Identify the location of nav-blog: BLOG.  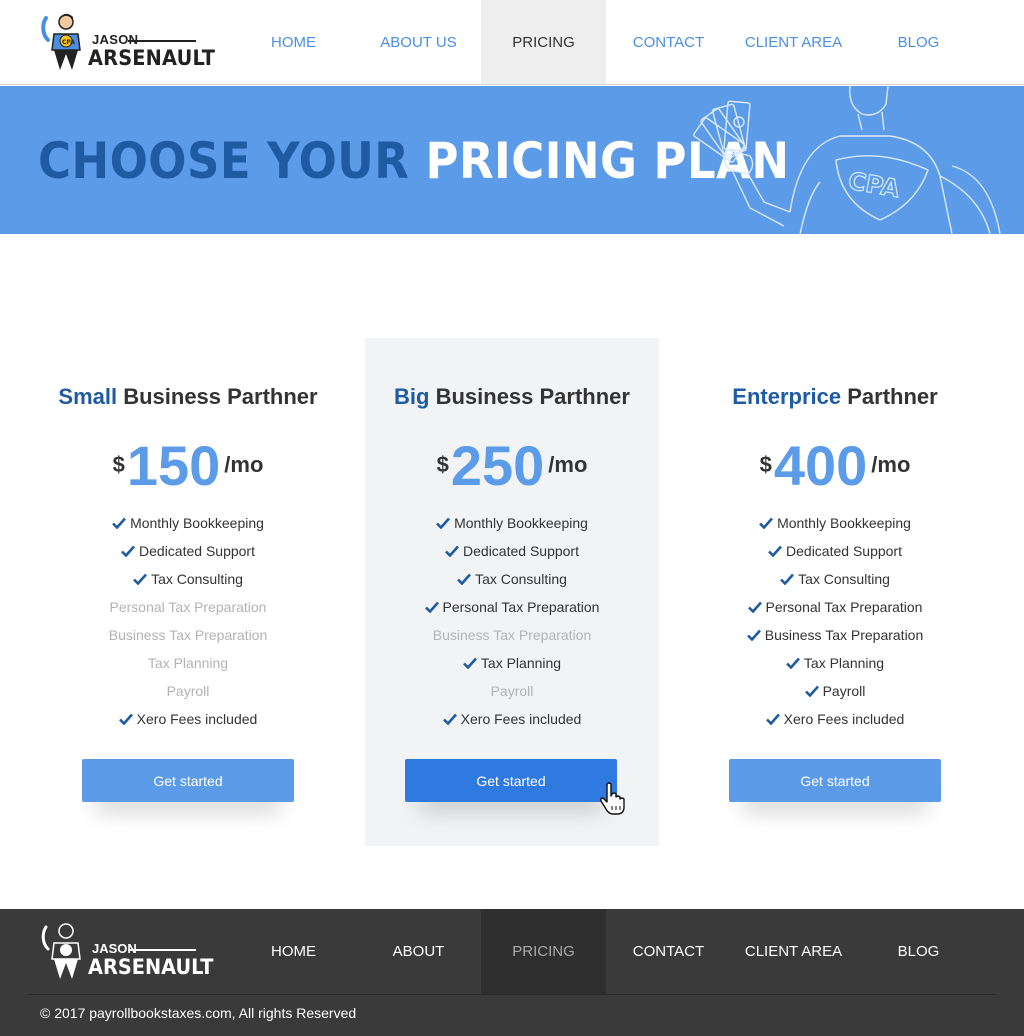
(918, 42).